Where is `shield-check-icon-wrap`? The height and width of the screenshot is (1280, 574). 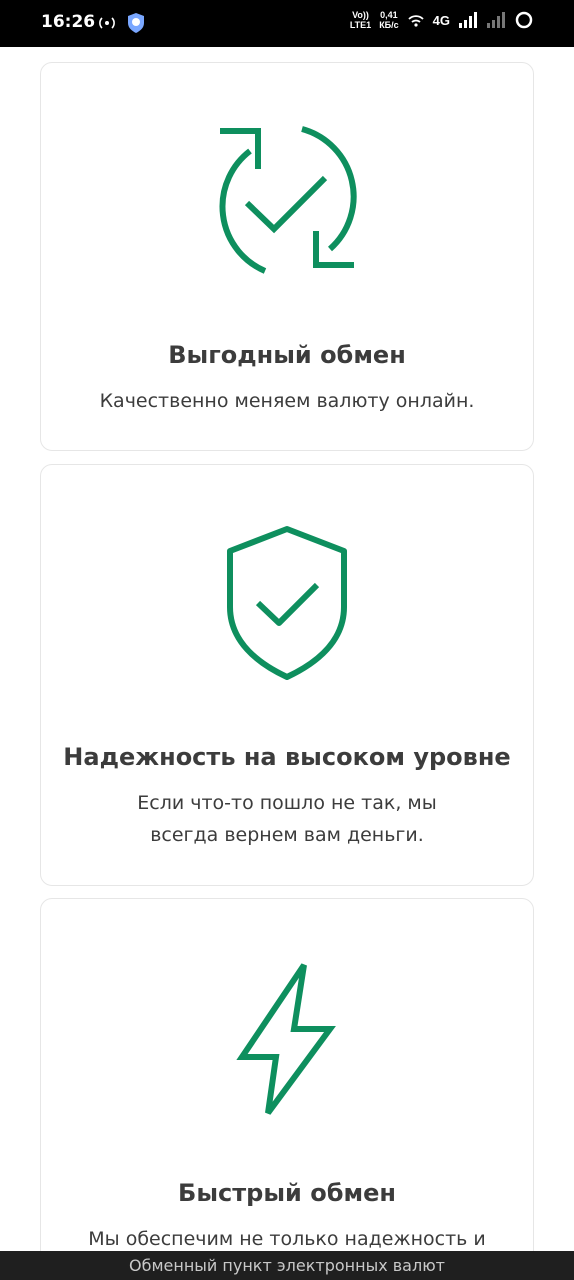
shield-check-icon-wrap is located at coordinates (287, 603).